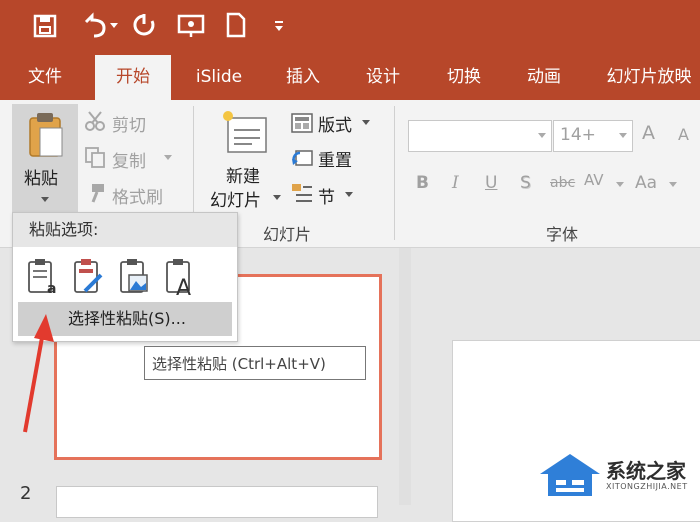  What do you see at coordinates (303, 77) in the screenshot?
I see `tab-insert: 插入` at bounding box center [303, 77].